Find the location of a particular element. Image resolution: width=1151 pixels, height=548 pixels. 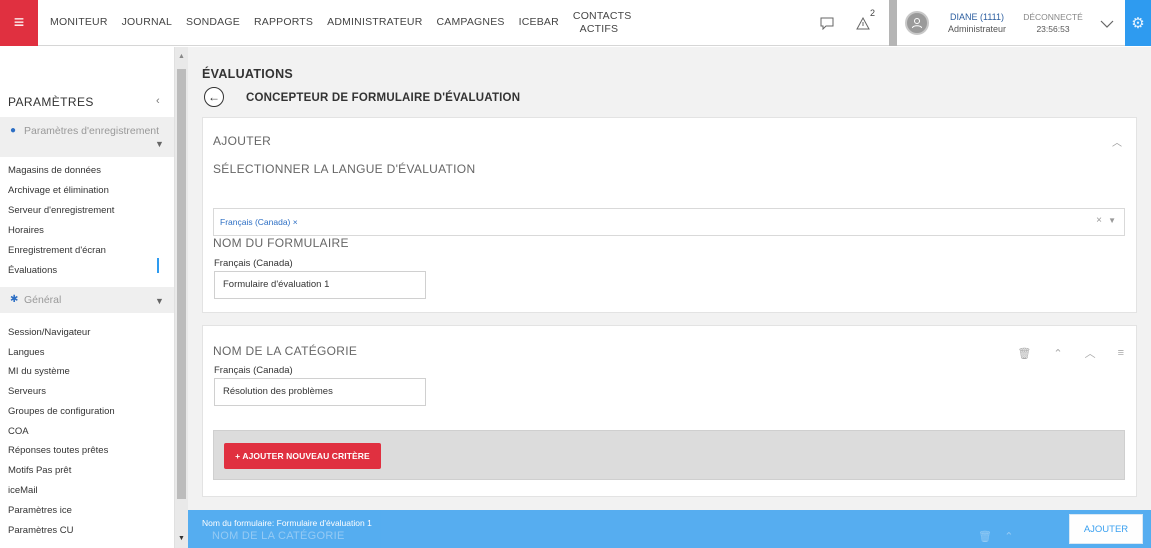

alert-count: 2 is located at coordinates (872, 13).